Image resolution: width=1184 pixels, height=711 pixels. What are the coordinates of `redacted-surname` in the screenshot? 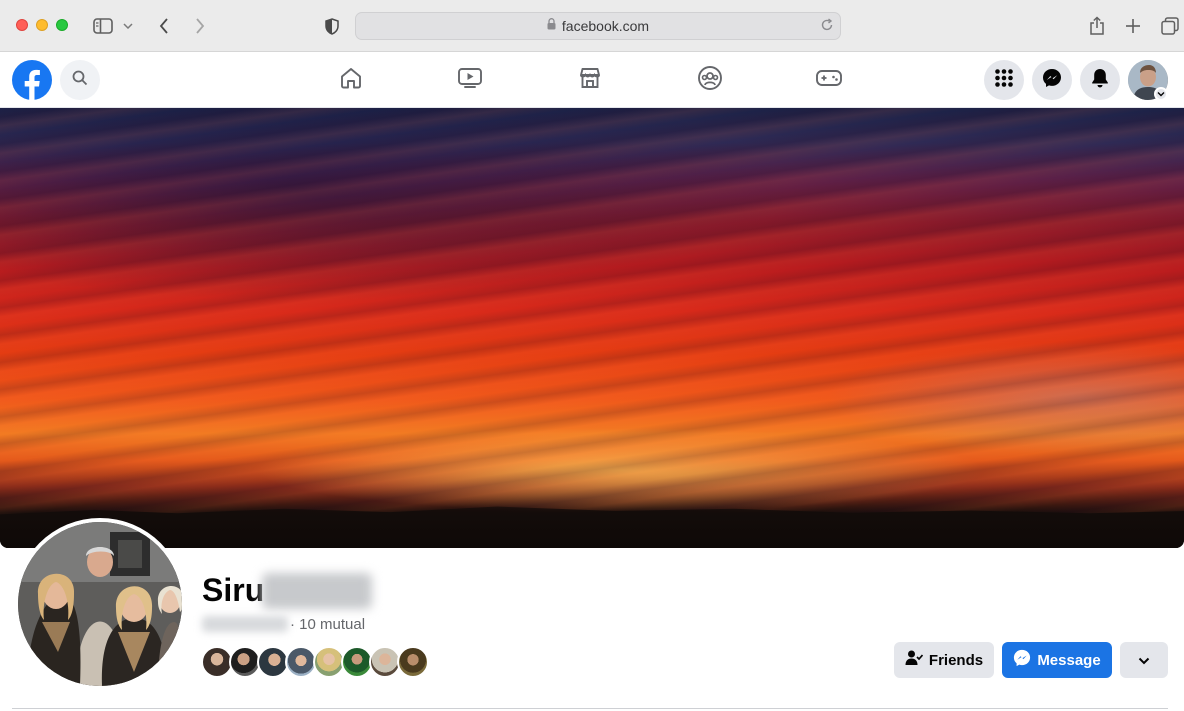 It's located at (317, 591).